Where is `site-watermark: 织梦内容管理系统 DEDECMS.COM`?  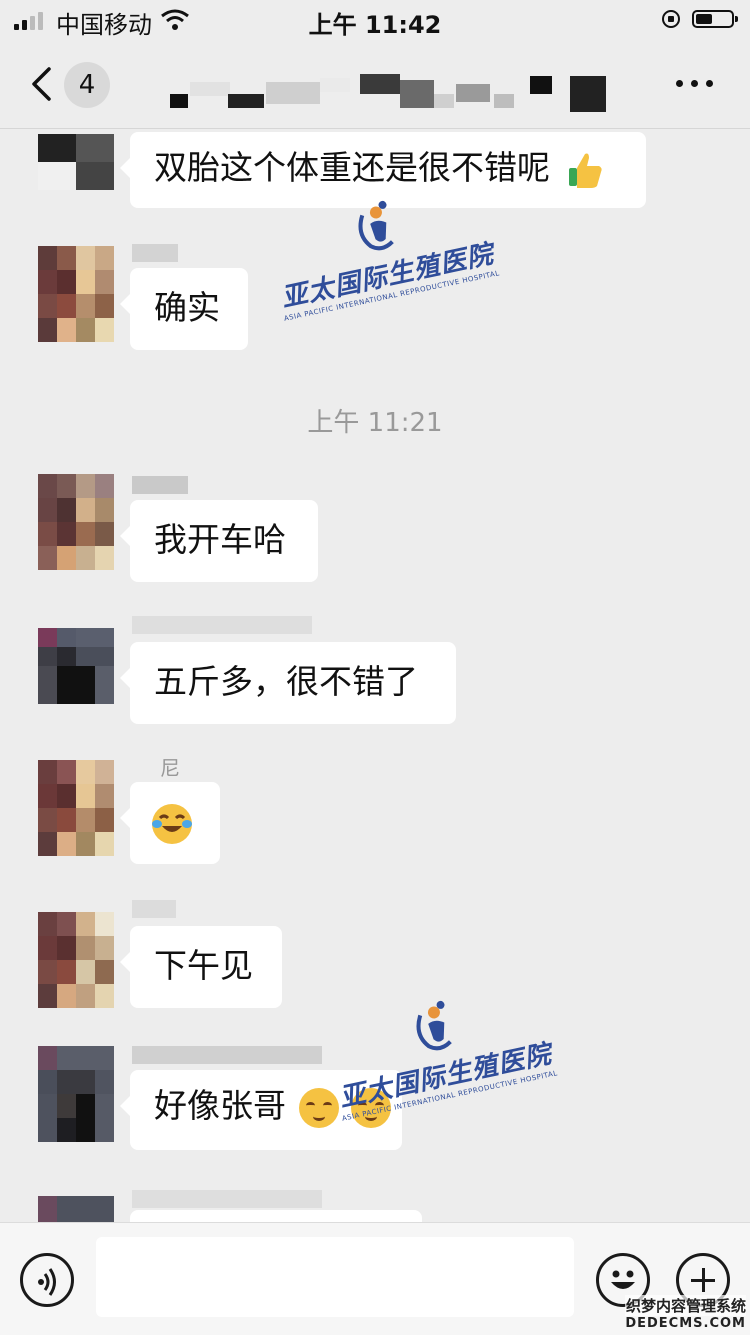 site-watermark: 织梦内容管理系统 DEDECMS.COM is located at coordinates (685, 1313).